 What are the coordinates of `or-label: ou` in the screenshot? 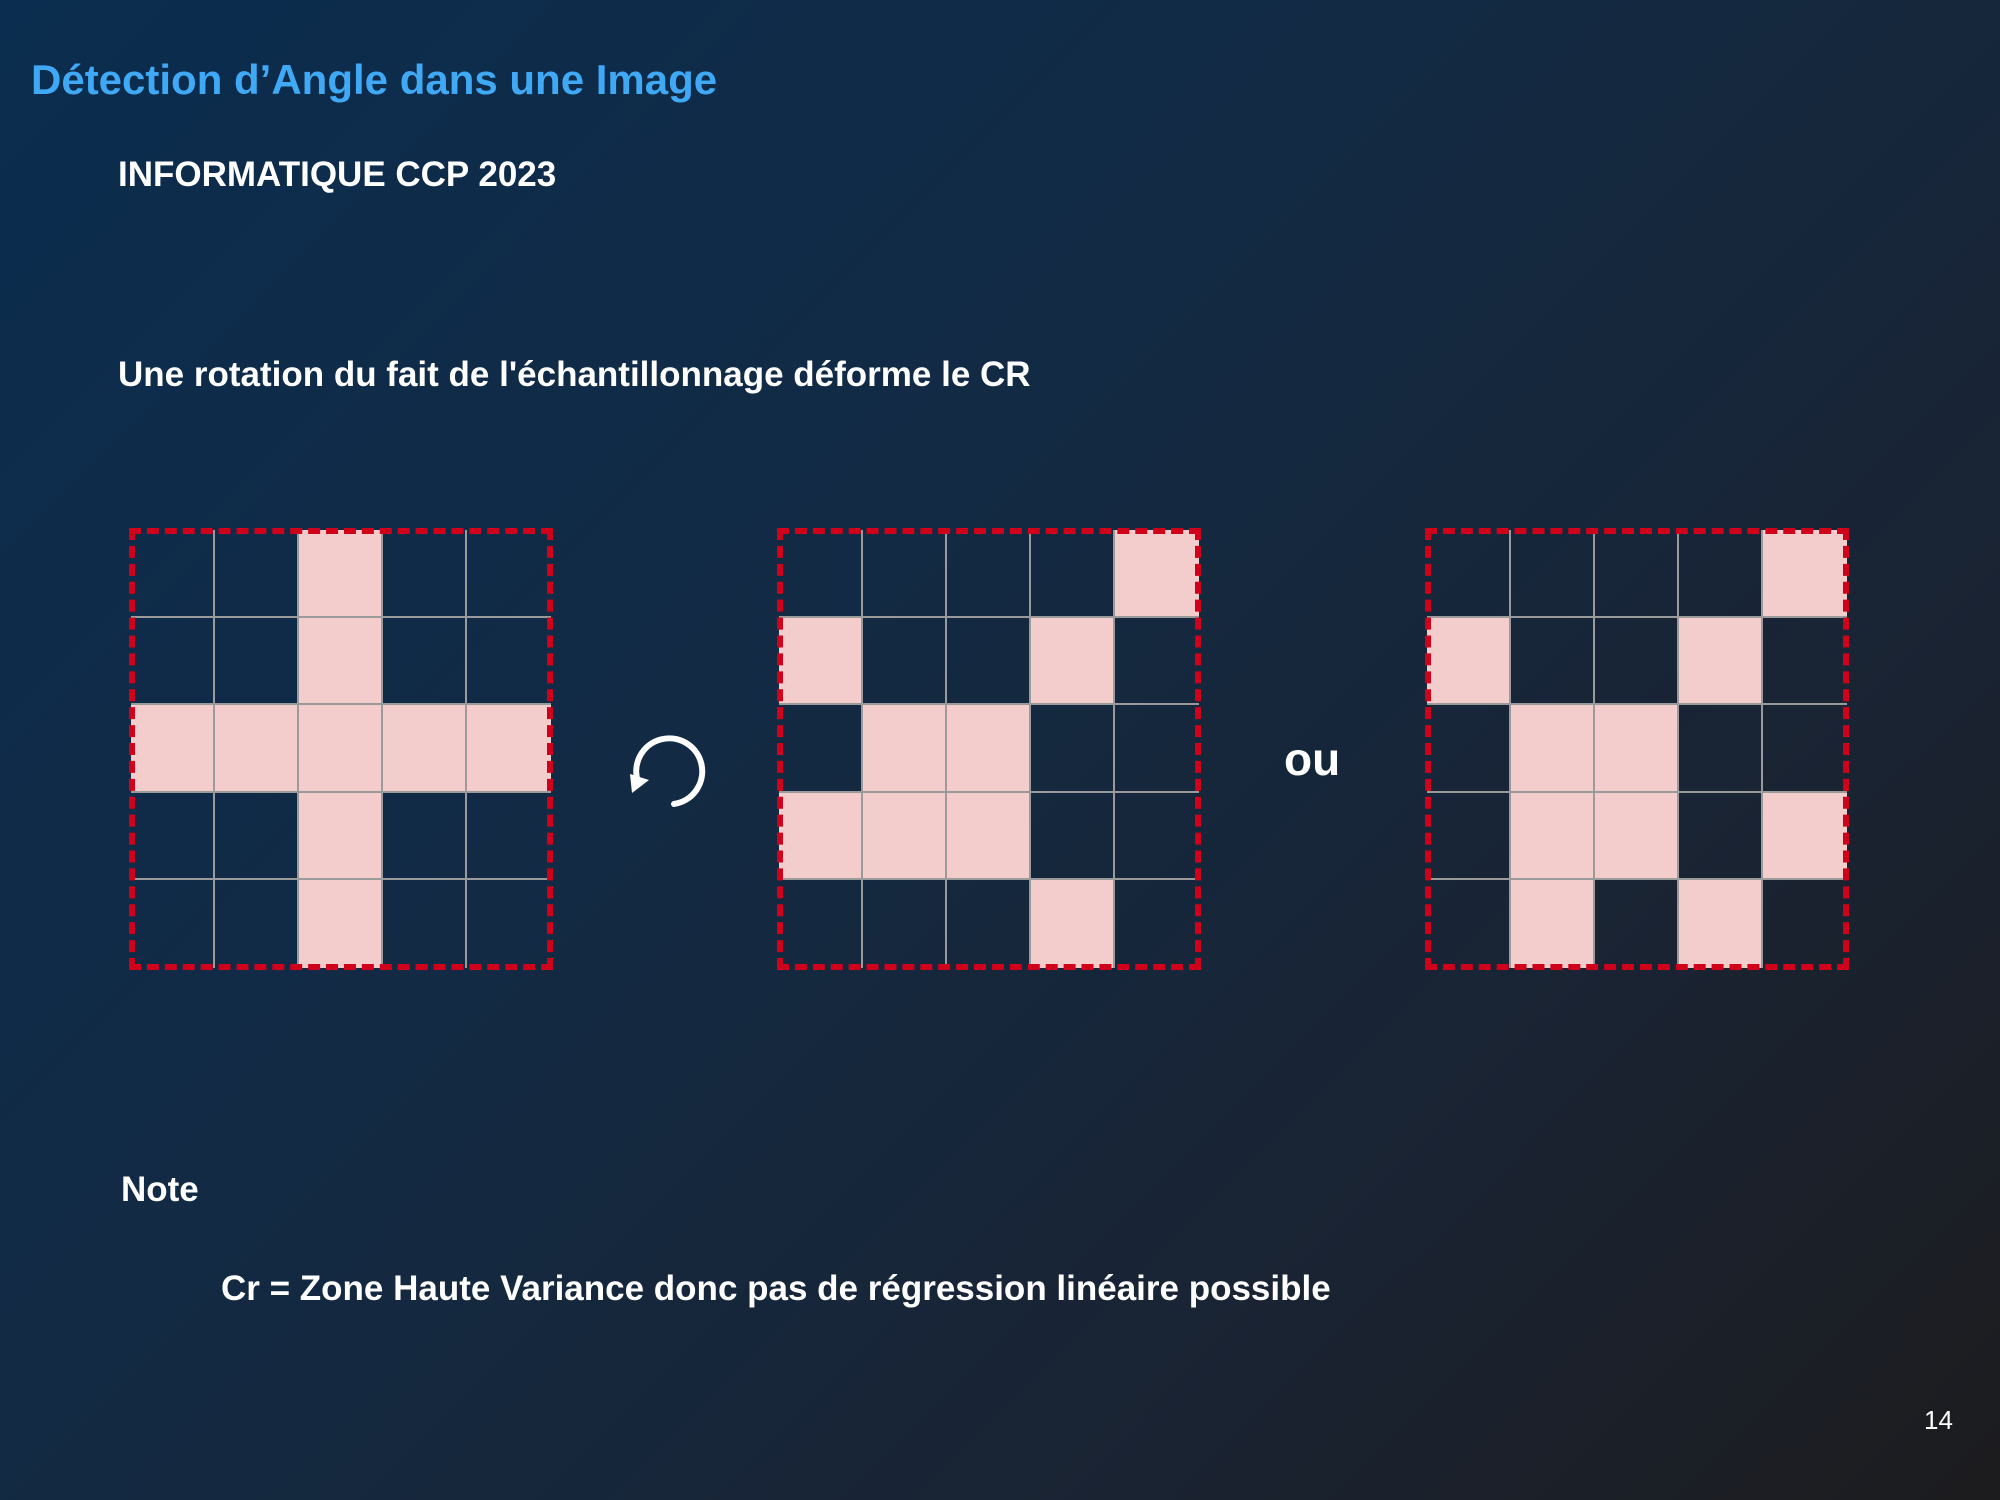 It's located at (1312, 759).